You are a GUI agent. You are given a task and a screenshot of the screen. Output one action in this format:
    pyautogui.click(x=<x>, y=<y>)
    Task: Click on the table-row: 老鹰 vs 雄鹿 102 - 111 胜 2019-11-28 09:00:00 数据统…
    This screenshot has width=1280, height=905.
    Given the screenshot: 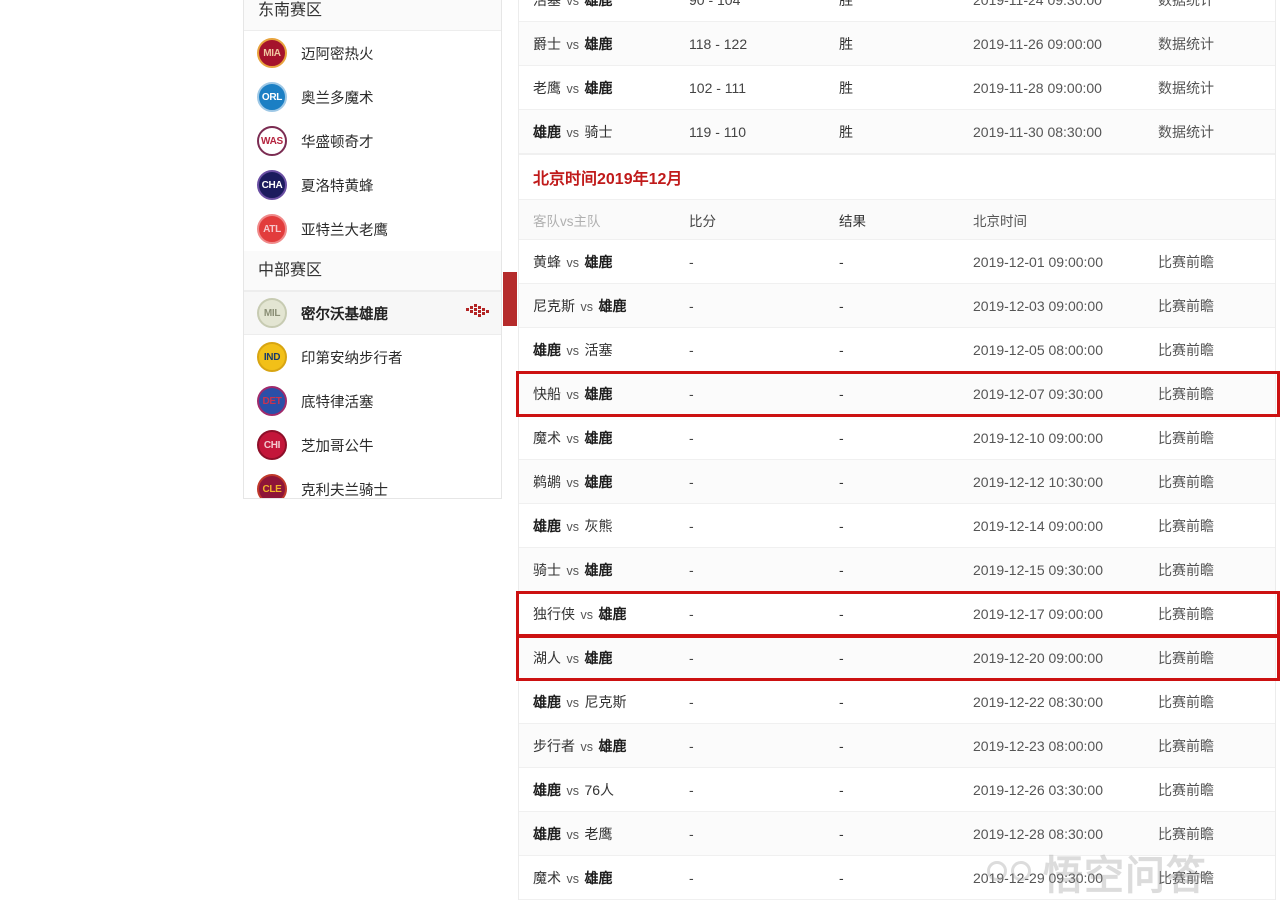 What is the action you would take?
    pyautogui.click(x=897, y=88)
    